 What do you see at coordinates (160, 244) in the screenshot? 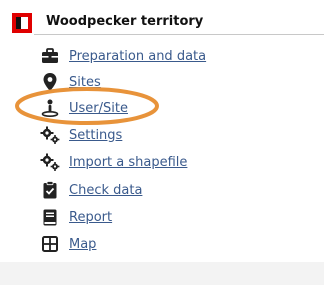
I see `menu-item-map: Map` at bounding box center [160, 244].